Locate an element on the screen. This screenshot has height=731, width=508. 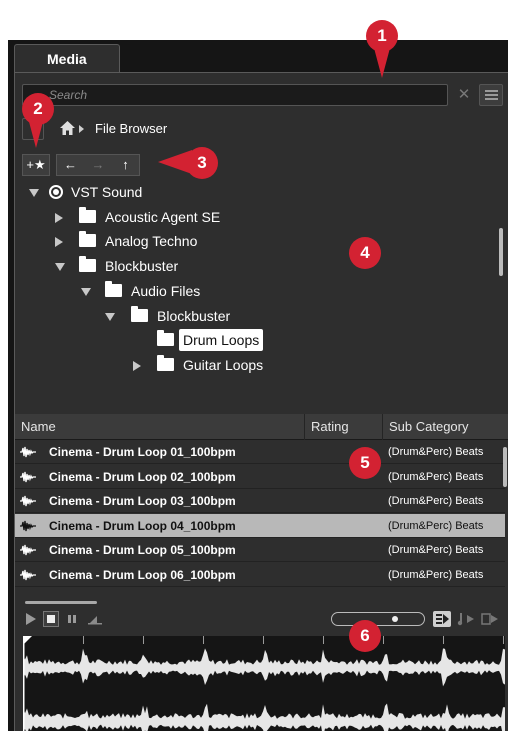
tree-item-analog-techno: Analog Techno is located at coordinates (250, 241).